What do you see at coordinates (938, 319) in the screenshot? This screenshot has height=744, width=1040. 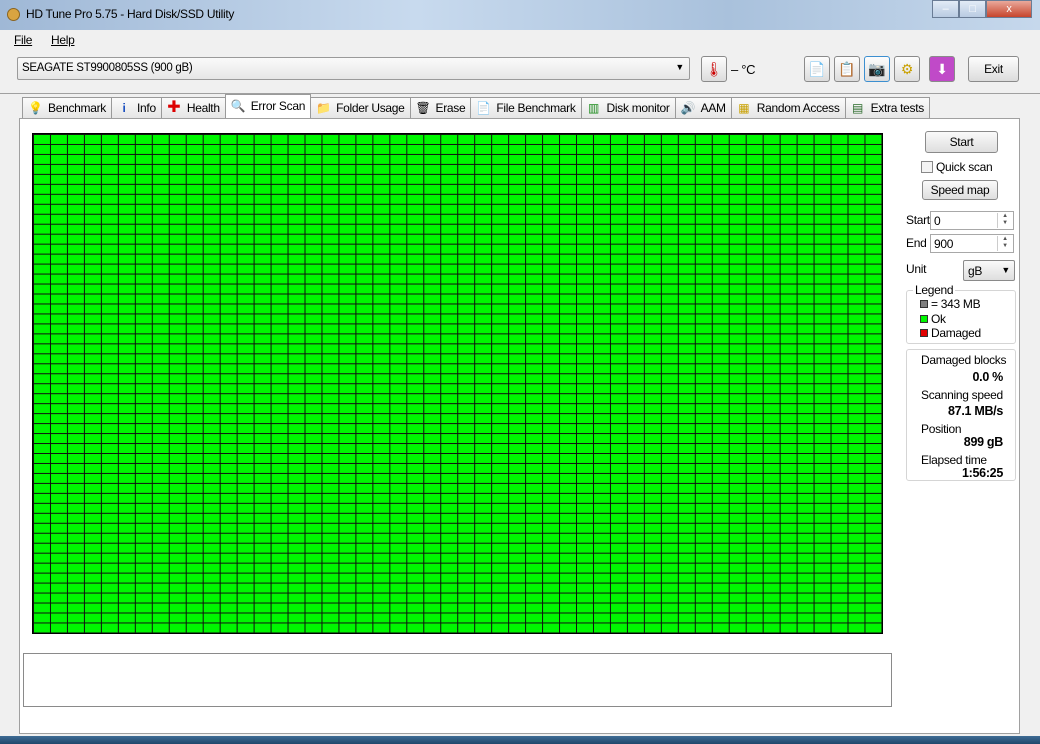 I see `legend-text: Ok` at bounding box center [938, 319].